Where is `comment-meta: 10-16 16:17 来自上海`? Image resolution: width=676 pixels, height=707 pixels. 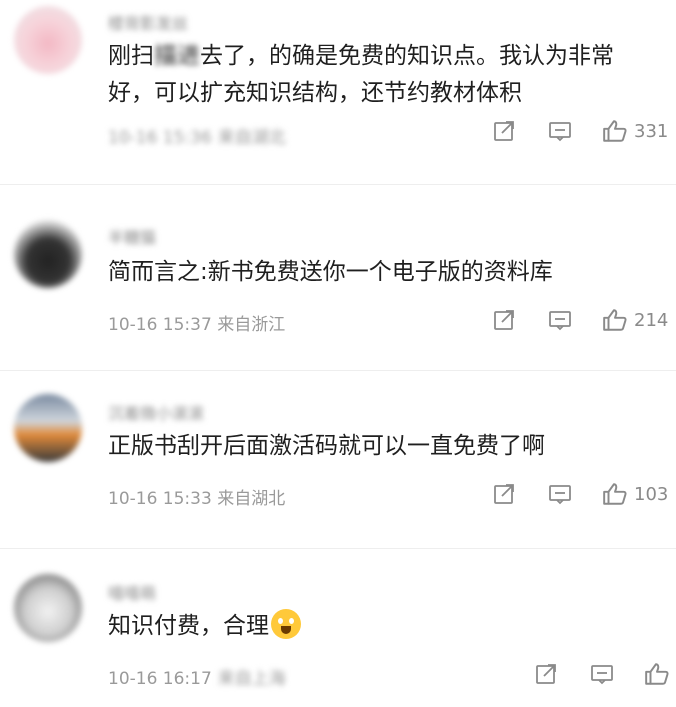 comment-meta: 10-16 16:17 来自上海 is located at coordinates (197, 679).